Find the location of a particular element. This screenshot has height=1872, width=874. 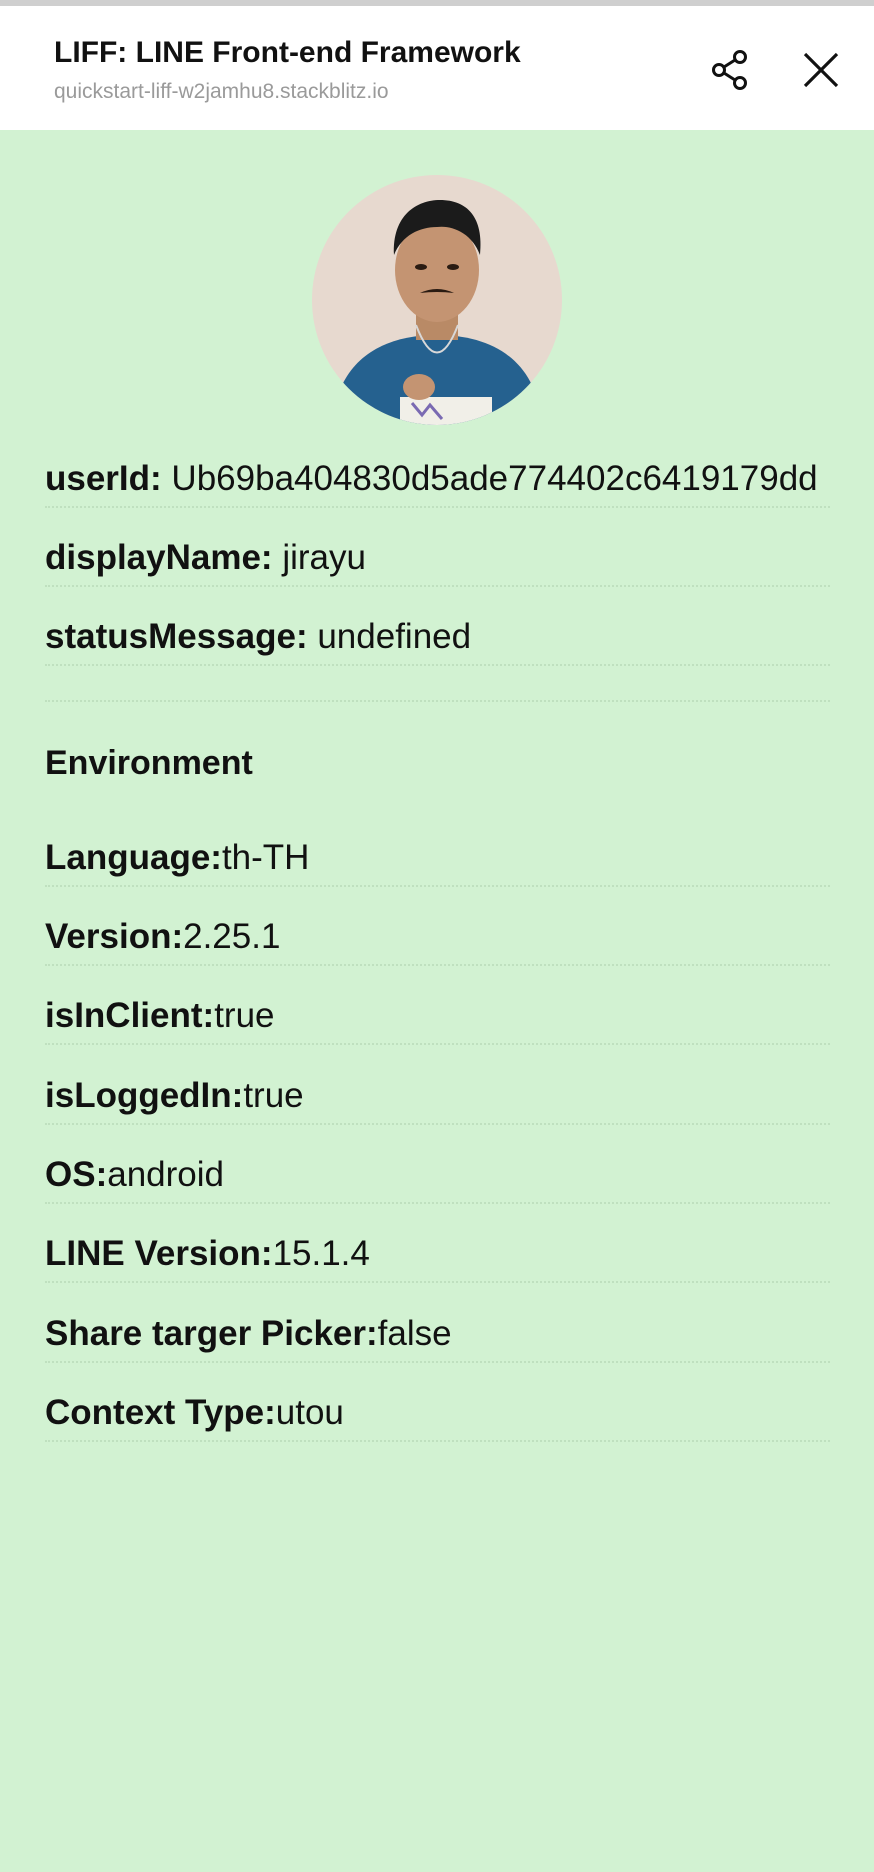

field-value: Ub69ba404830d5ade774402c6419179dd is located at coordinates (489, 478).